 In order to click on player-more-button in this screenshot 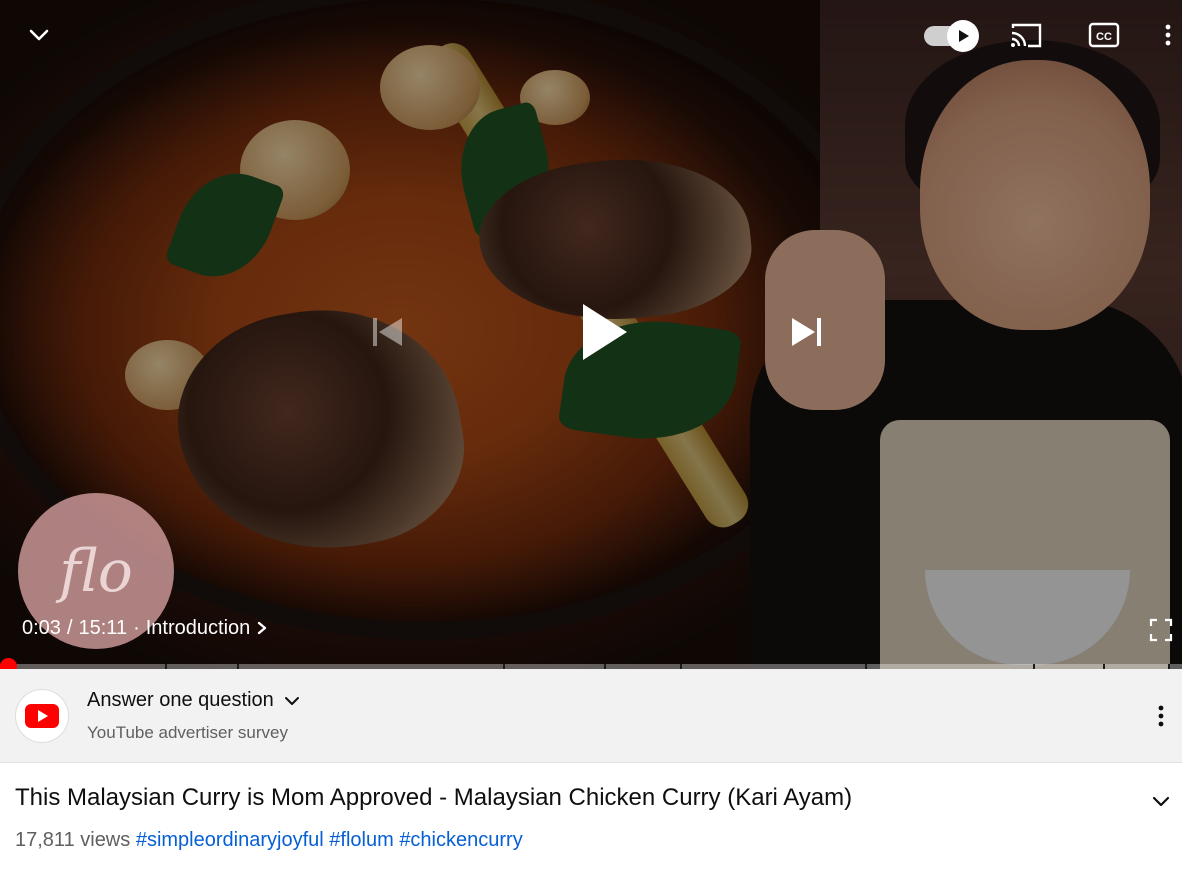, I will do `click(1168, 35)`.